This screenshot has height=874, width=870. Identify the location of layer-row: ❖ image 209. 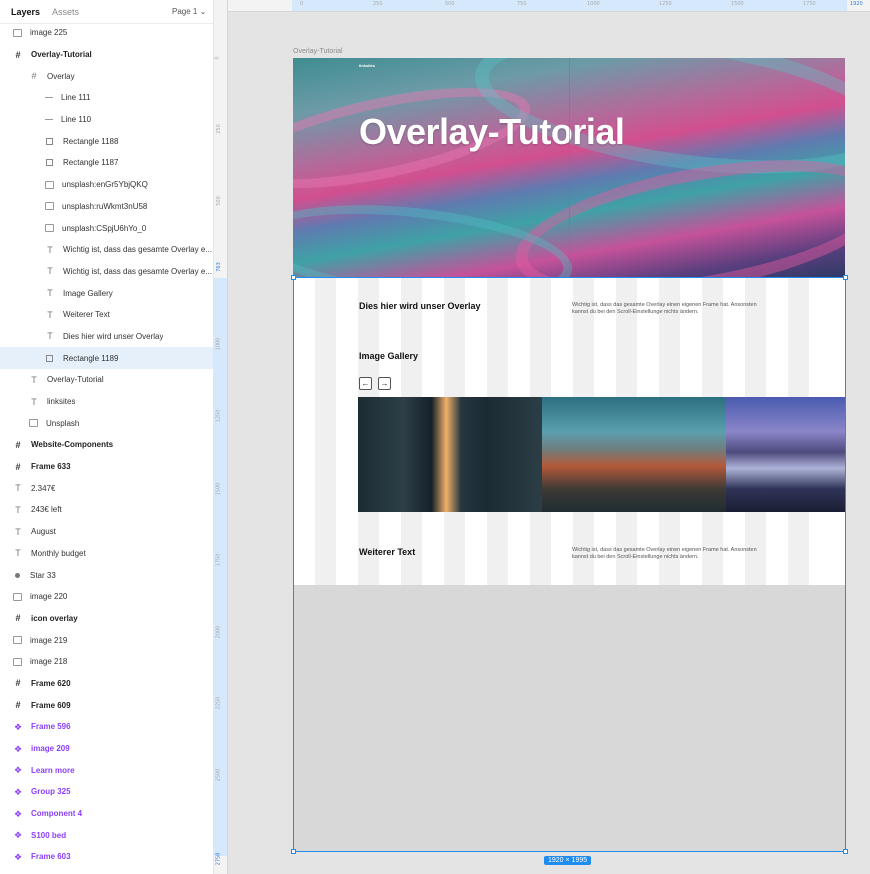
(106, 749).